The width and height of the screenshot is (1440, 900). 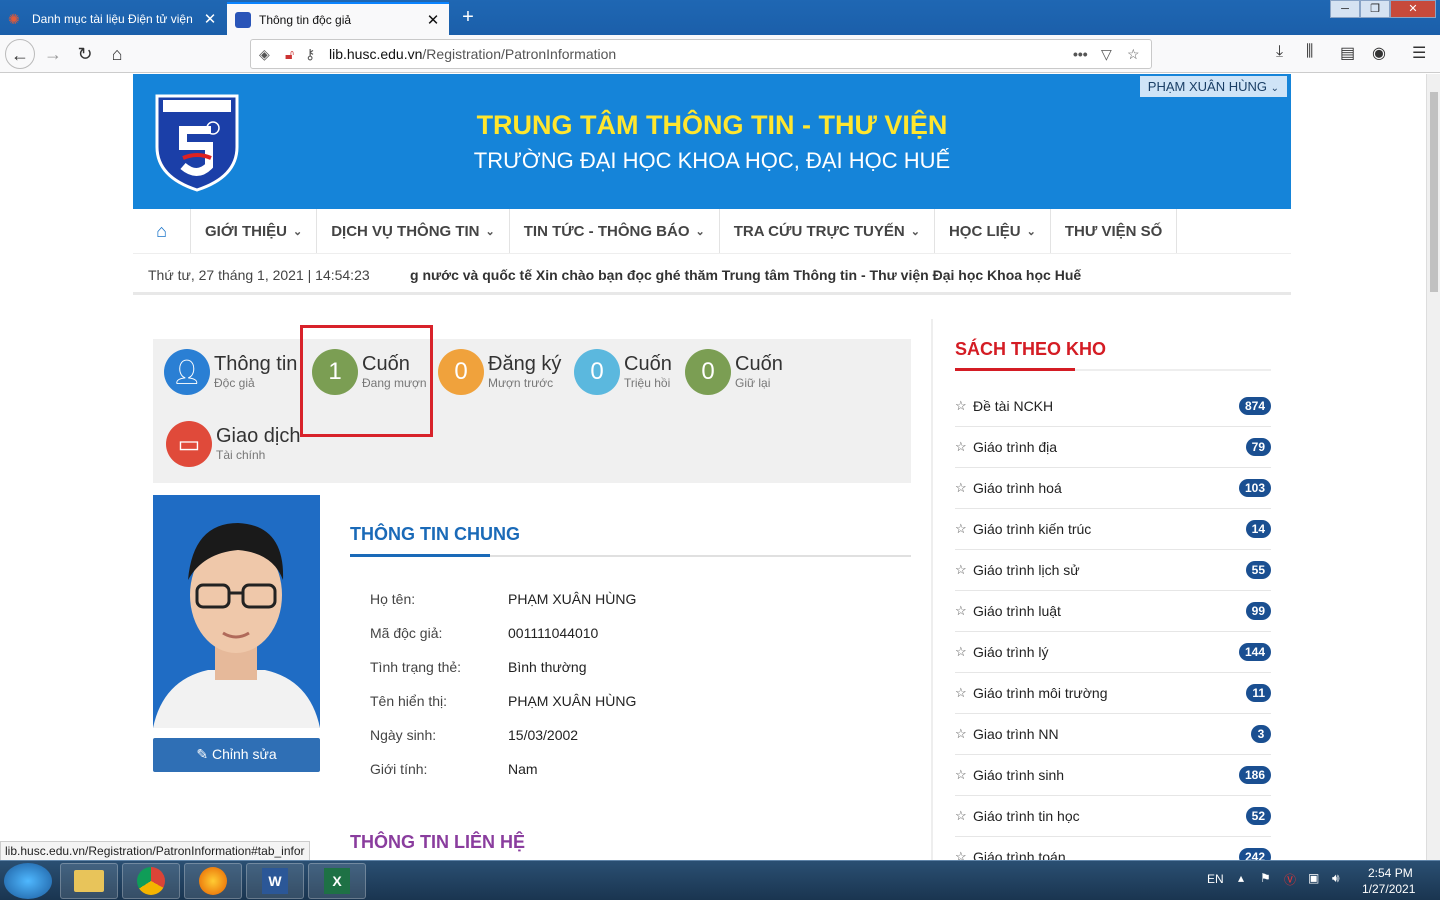 I want to click on nav-item-hoc-lieu: HỌC LIỆU ⌄, so click(x=993, y=231).